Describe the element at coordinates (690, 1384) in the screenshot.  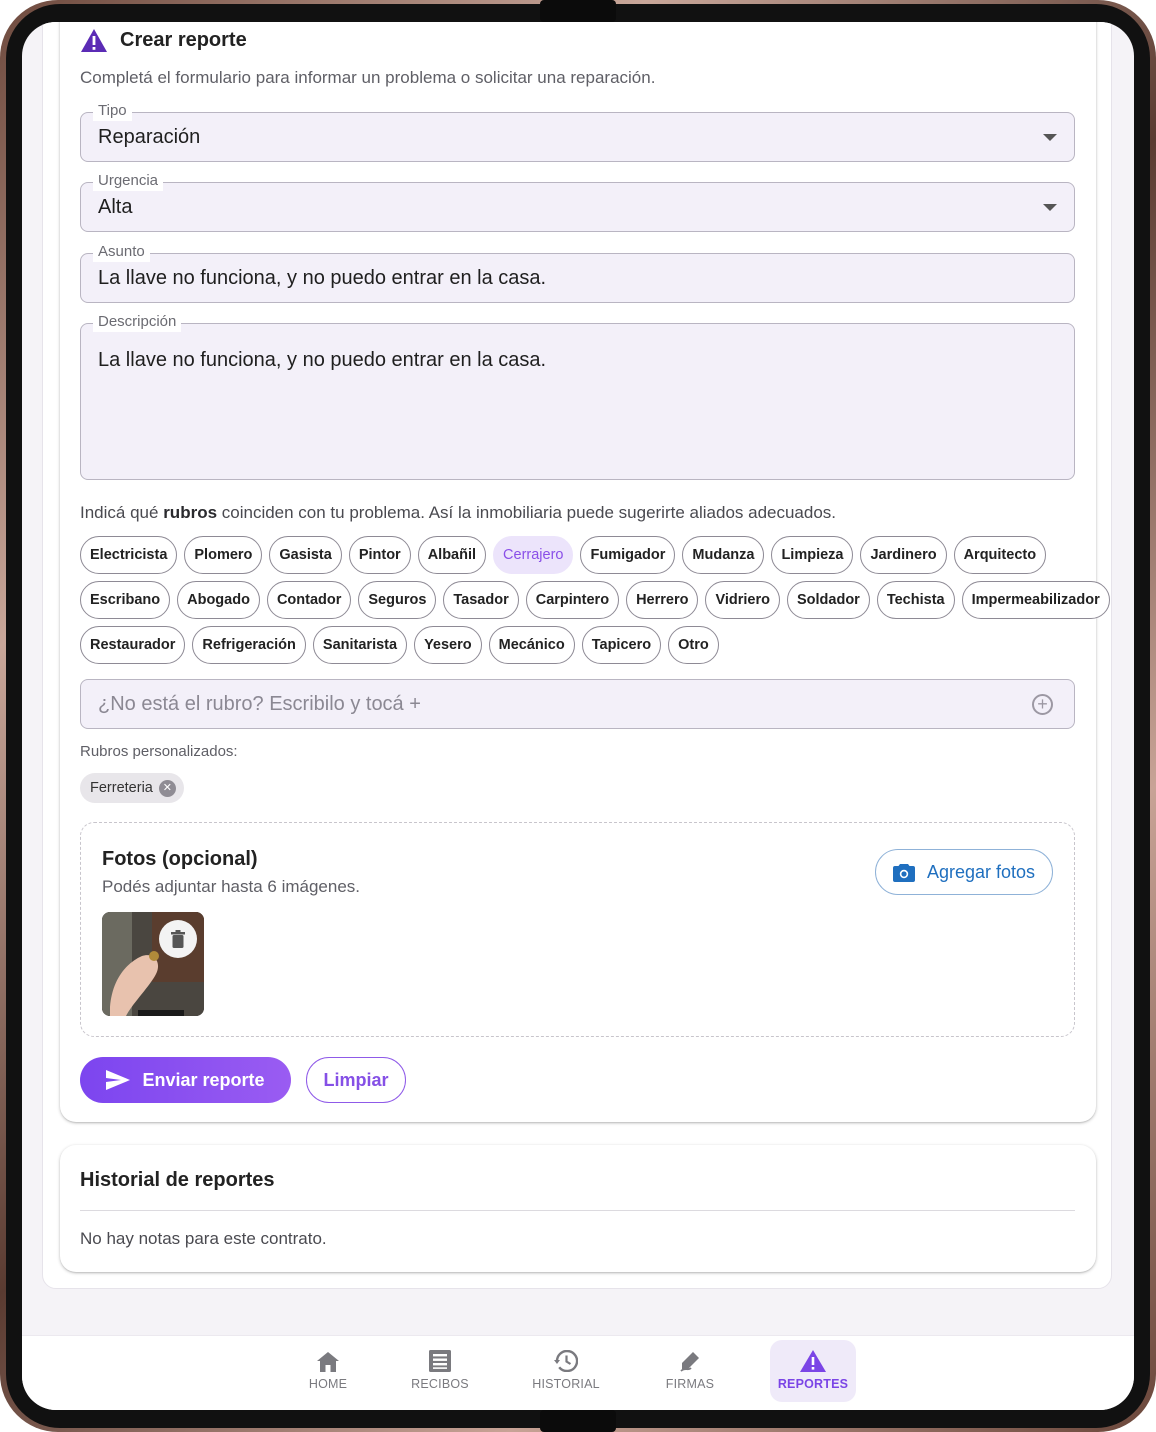
I see `nav-firmas-label: FIRMAS` at that location.